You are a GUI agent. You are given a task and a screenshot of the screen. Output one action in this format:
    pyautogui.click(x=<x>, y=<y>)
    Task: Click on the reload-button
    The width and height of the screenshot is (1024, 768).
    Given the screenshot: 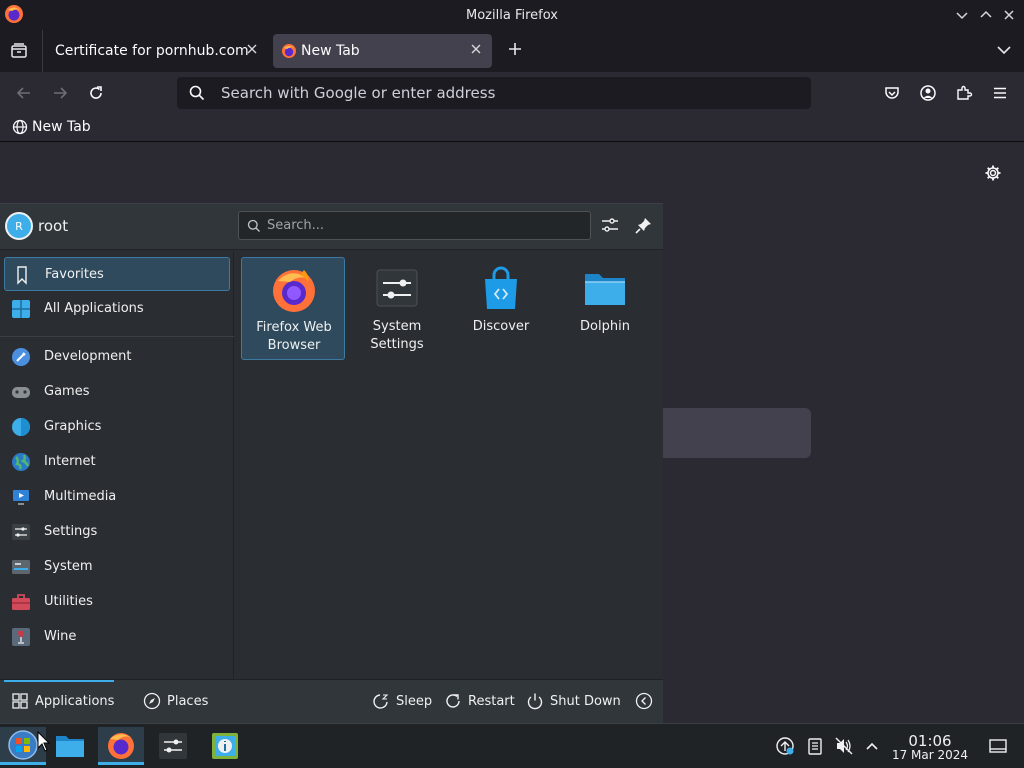 What is the action you would take?
    pyautogui.click(x=96, y=93)
    